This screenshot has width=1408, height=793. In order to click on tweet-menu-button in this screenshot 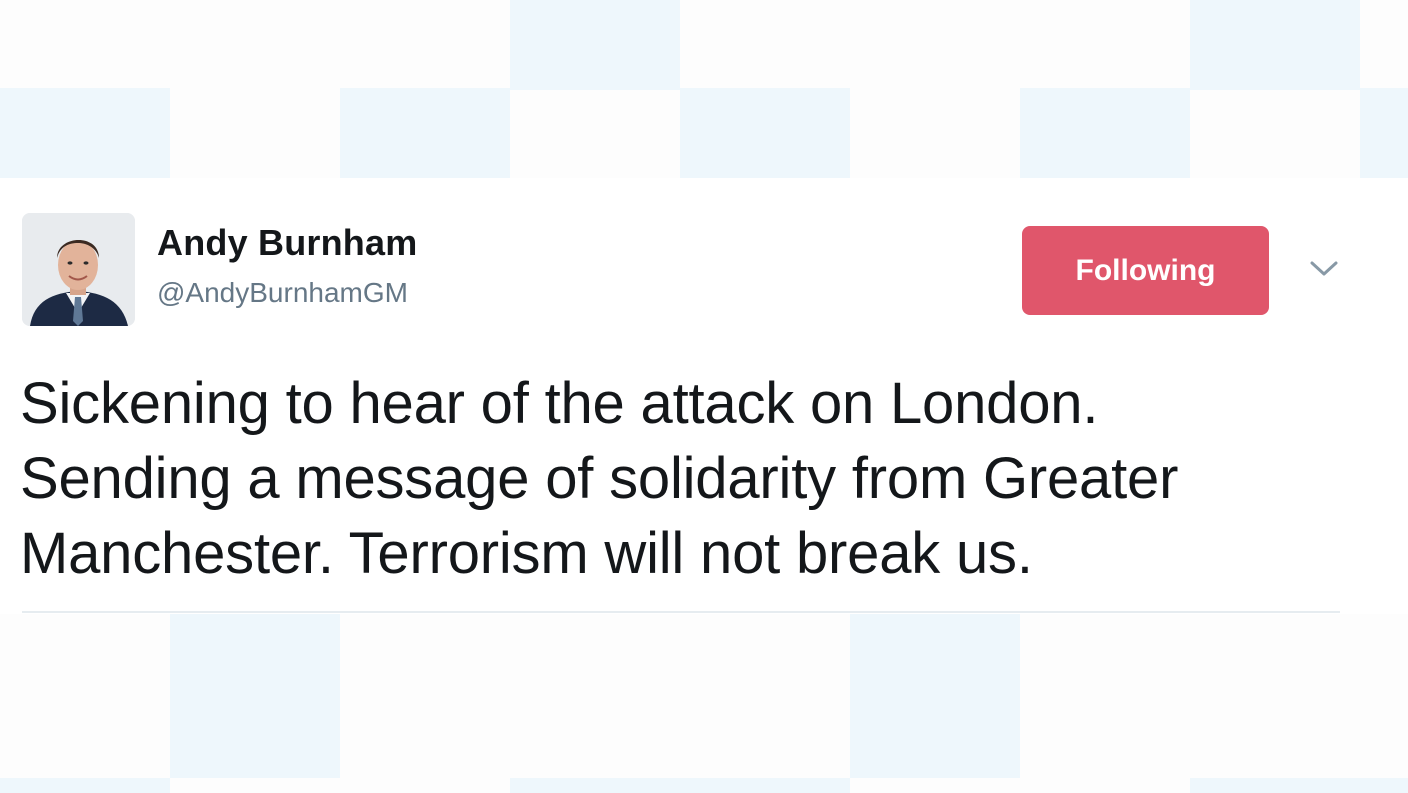, I will do `click(1324, 269)`.